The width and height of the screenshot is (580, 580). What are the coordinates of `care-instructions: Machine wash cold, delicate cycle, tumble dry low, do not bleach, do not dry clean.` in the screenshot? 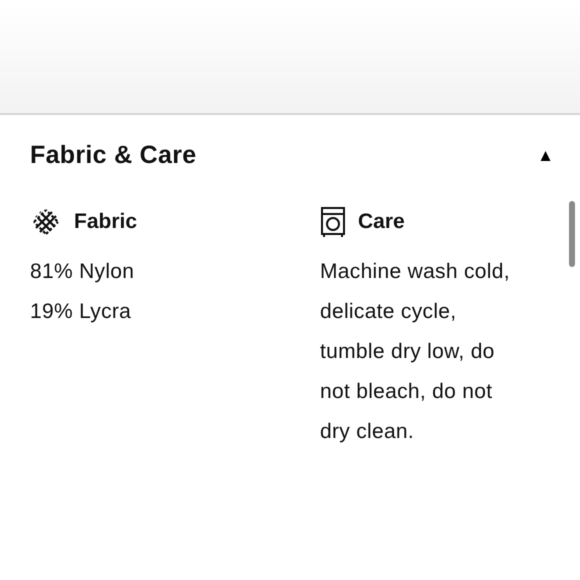 It's located at (415, 352).